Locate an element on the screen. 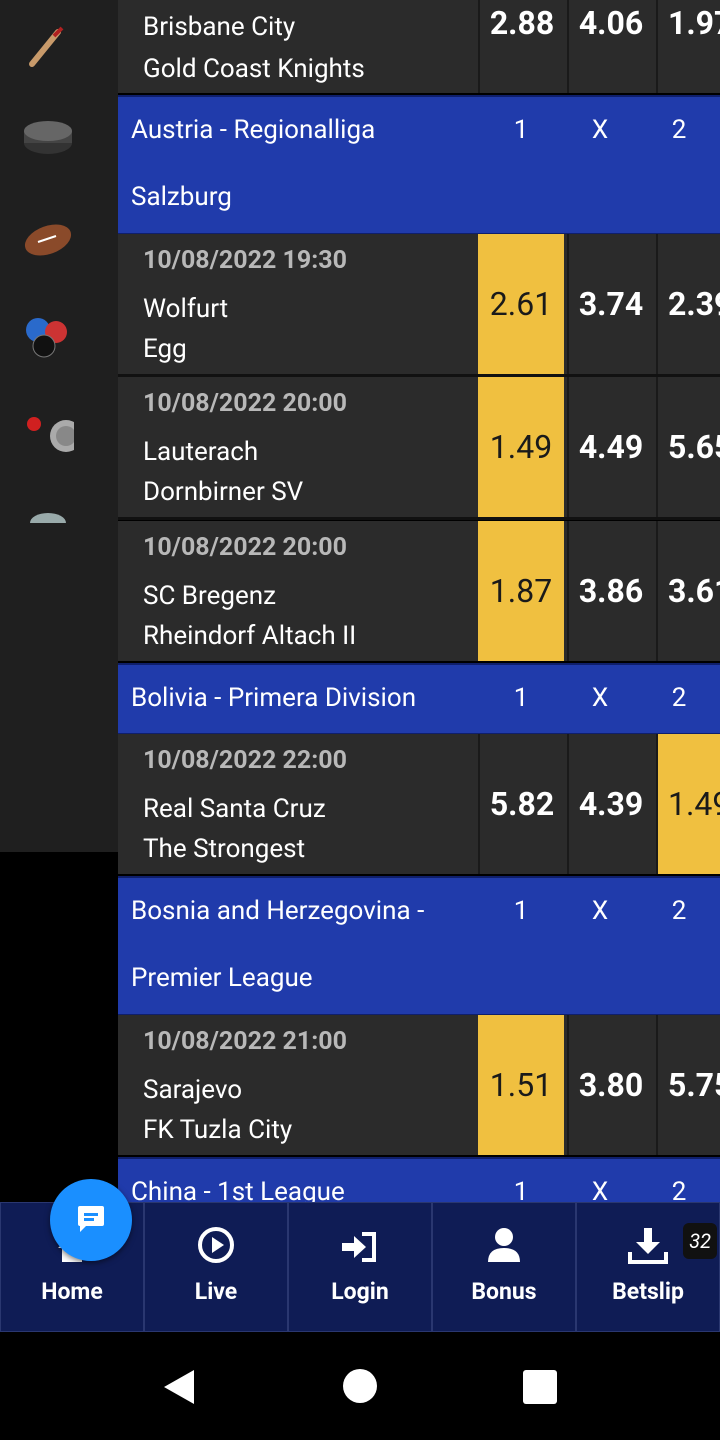 Image resolution: width=720 pixels, height=1440 pixels. league-name: Bolivia - Primera Division is located at coordinates (274, 698).